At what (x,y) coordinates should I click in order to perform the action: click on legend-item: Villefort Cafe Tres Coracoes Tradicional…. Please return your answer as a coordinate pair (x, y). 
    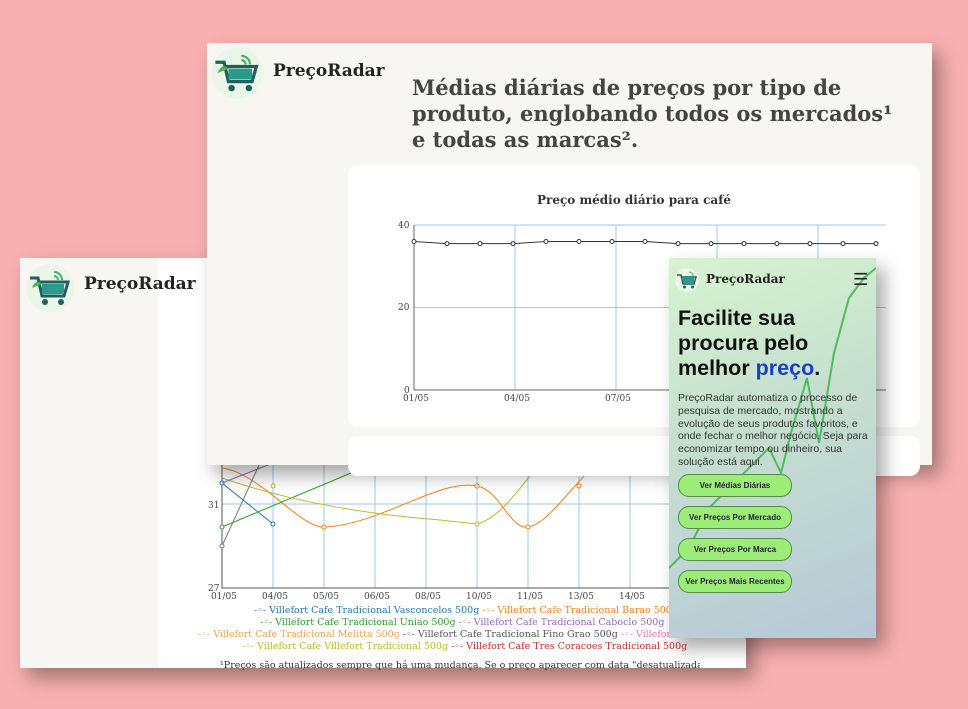
    Looking at the image, I should click on (576, 646).